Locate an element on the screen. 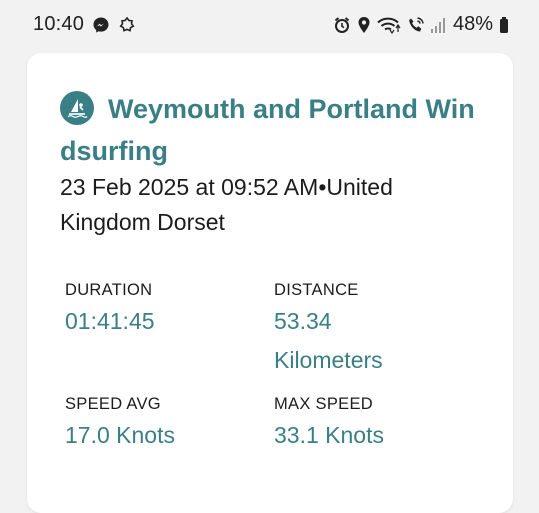 The height and width of the screenshot is (513, 539). app-notification-icon is located at coordinates (127, 25).